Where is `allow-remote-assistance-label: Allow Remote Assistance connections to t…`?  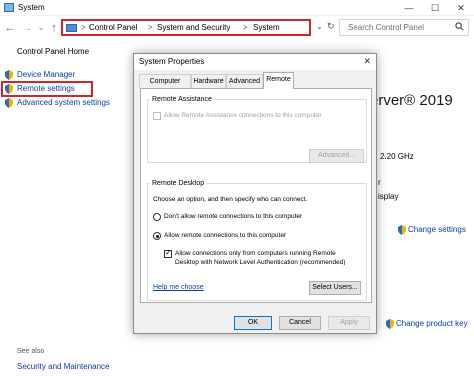
allow-remote-assistance-label: Allow Remote Assistance connections to t… is located at coordinates (243, 115).